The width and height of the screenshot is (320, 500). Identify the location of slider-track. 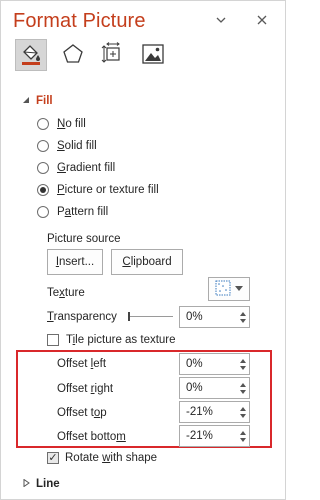
(151, 316).